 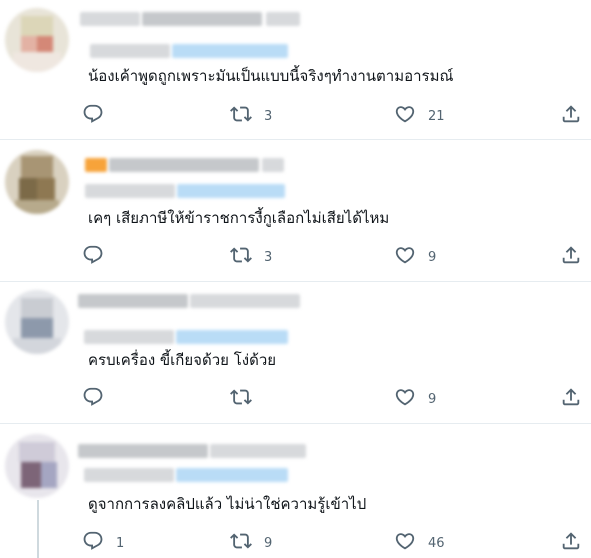 What do you see at coordinates (182, 360) in the screenshot?
I see `tweet-text: ครบเครื่อง ขี้เกียจด้วย โง่ด้วย` at bounding box center [182, 360].